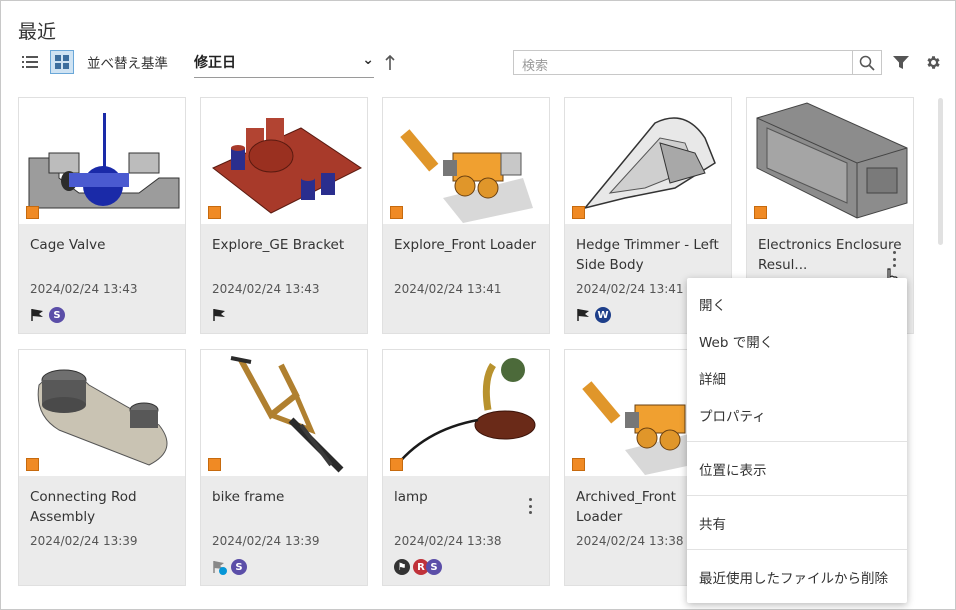 Image resolution: width=956 pixels, height=610 pixels. I want to click on menu-item-details: 詳細, so click(712, 378).